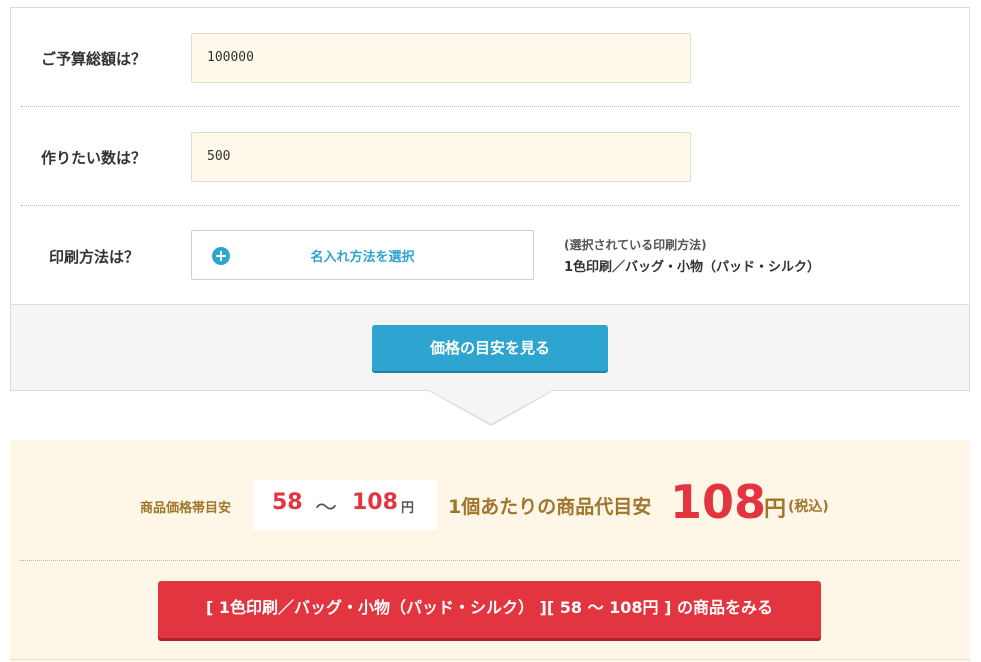 Image resolution: width=981 pixels, height=662 pixels. Describe the element at coordinates (635, 245) in the screenshot. I see `selected-method-caption: (選択されている印刷方法)` at that location.